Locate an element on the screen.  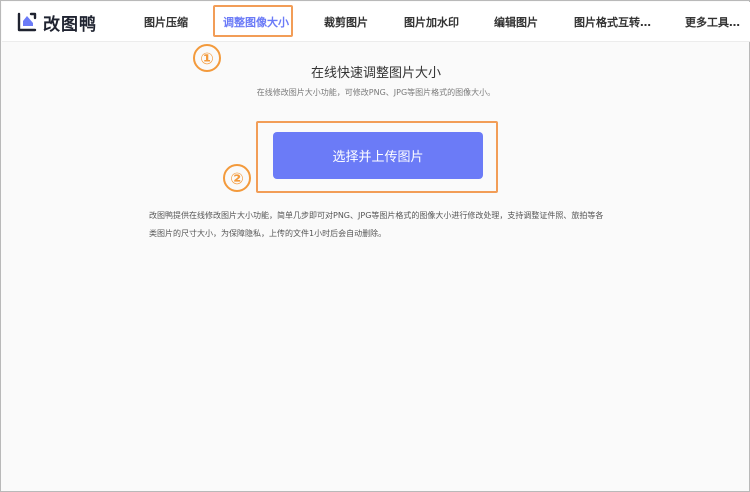
logo-icon is located at coordinates (27, 22).